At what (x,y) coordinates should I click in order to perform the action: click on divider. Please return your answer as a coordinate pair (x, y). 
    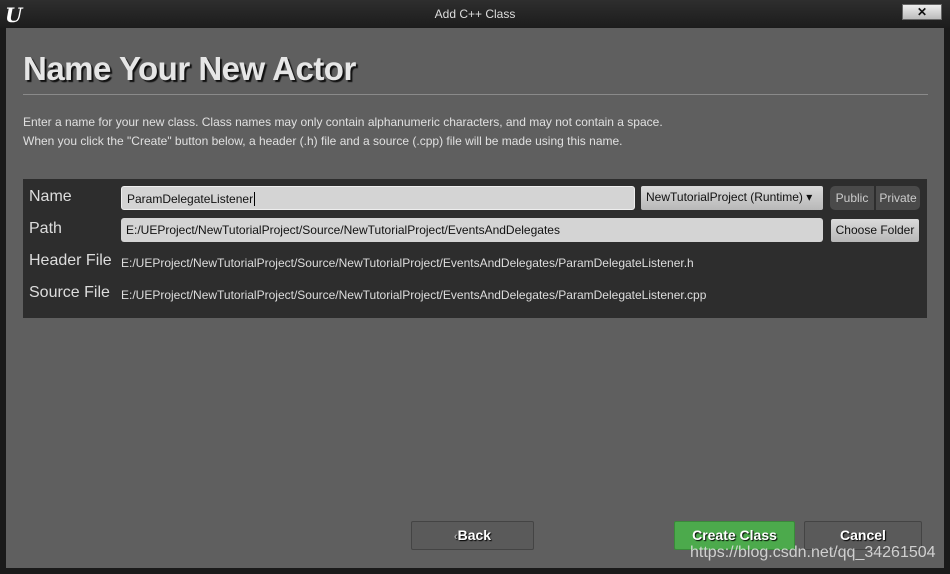
    Looking at the image, I should click on (475, 94).